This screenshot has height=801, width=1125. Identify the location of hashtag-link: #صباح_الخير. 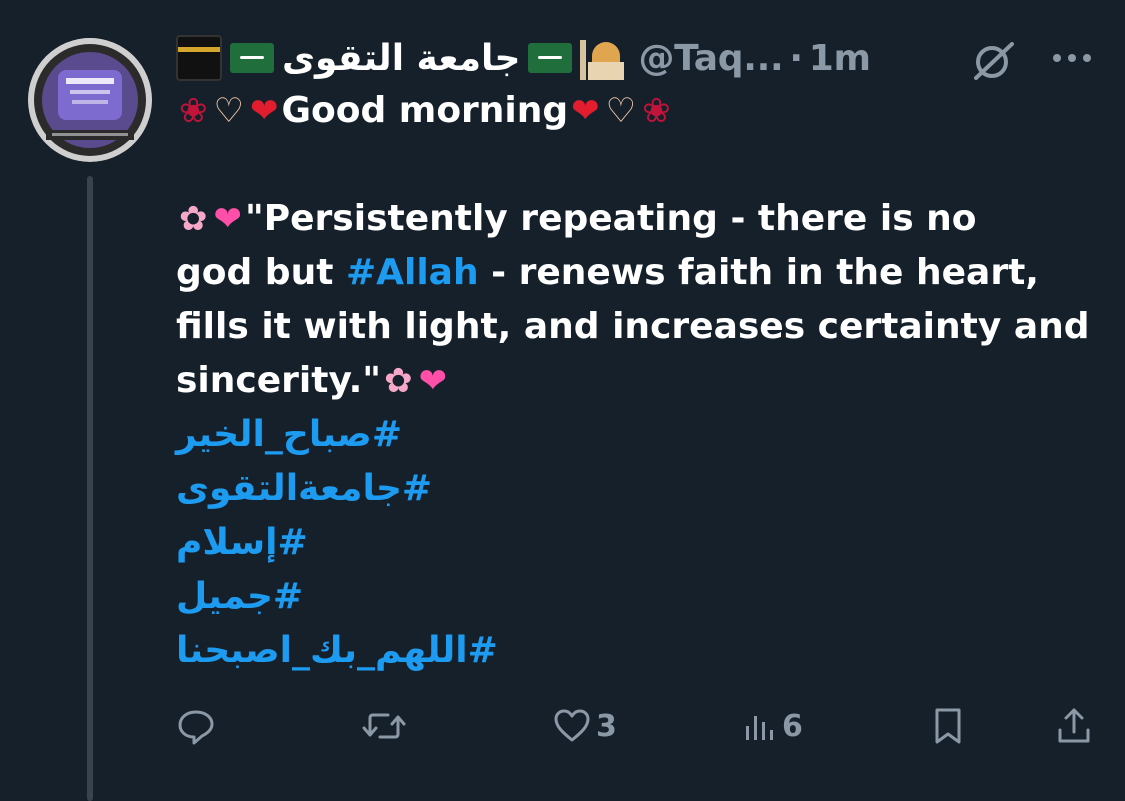
(289, 435).